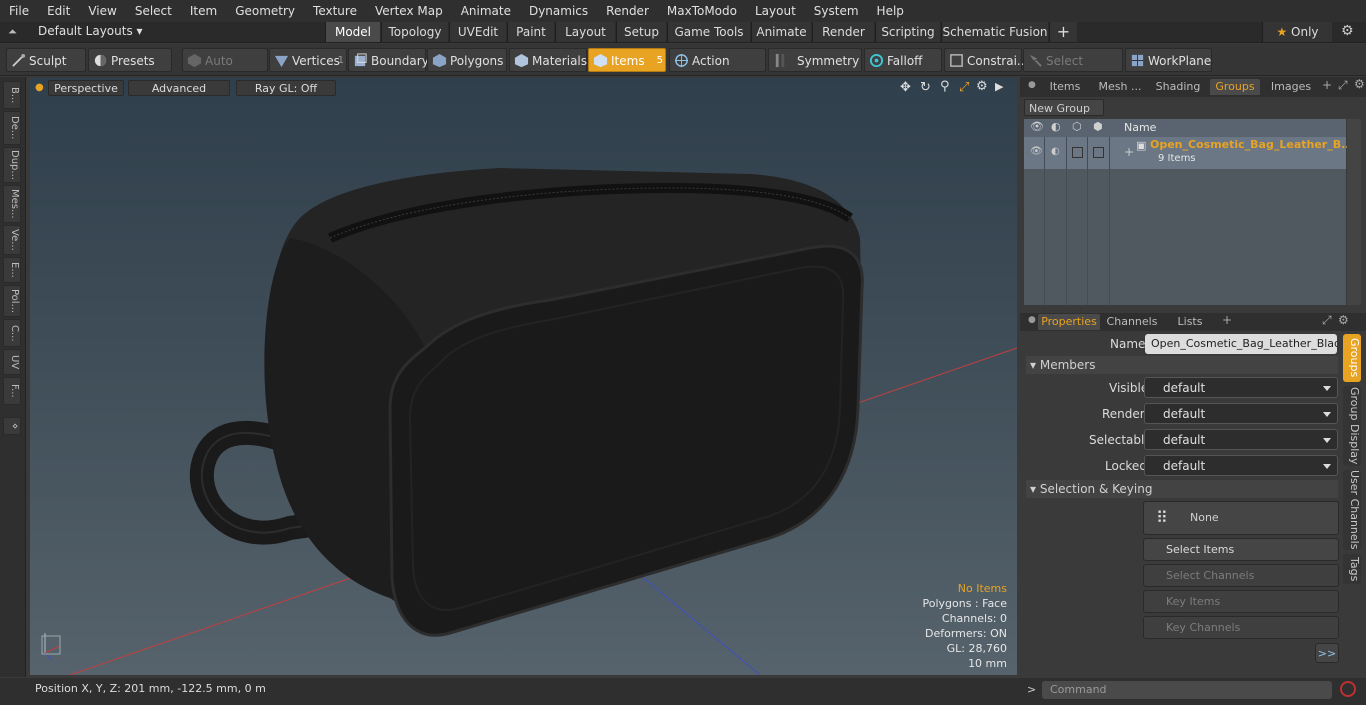  What do you see at coordinates (641, 32) in the screenshot?
I see `tab-setup: Setup` at bounding box center [641, 32].